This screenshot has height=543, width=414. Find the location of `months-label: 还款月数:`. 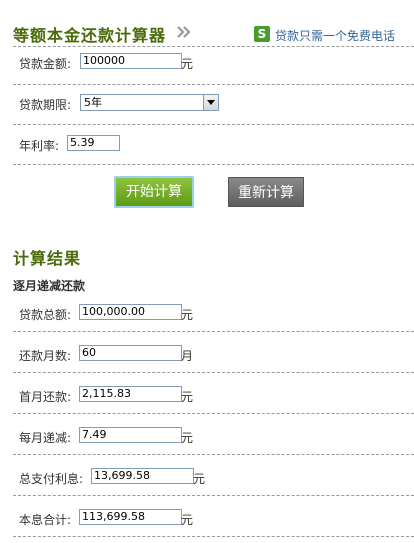

months-label: 还款月数: is located at coordinates (45, 356).